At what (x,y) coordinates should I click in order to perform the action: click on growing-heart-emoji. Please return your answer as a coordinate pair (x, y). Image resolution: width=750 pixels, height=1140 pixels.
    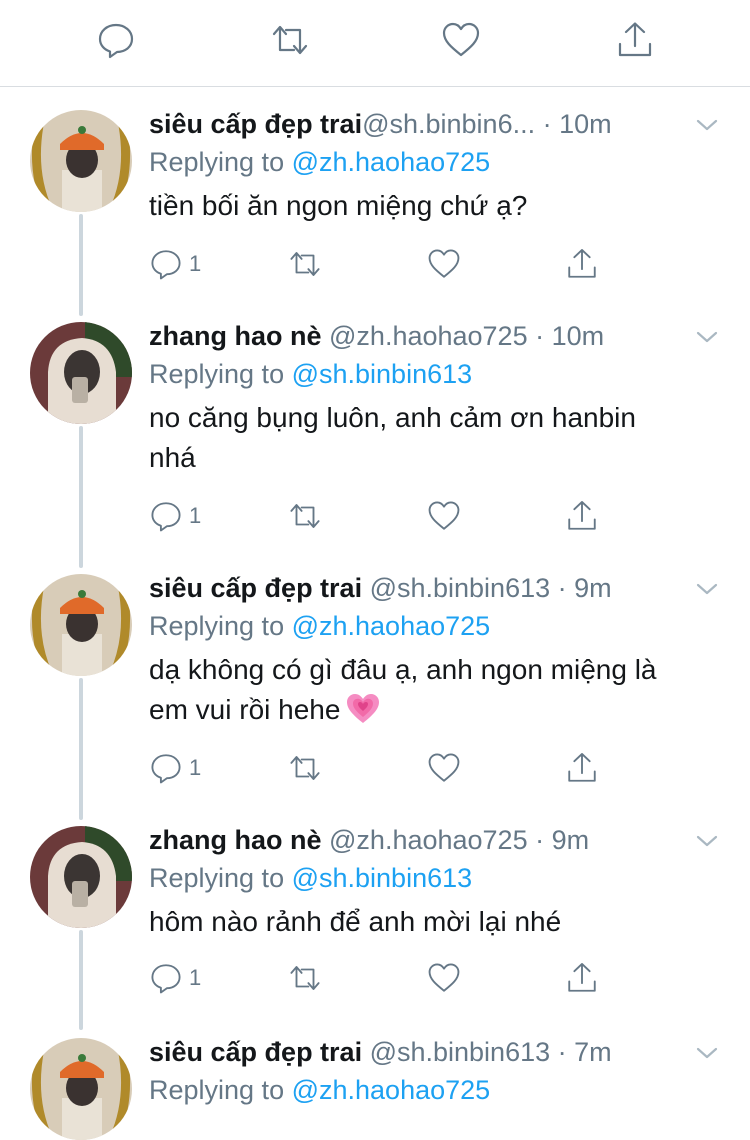
    Looking at the image, I should click on (363, 714).